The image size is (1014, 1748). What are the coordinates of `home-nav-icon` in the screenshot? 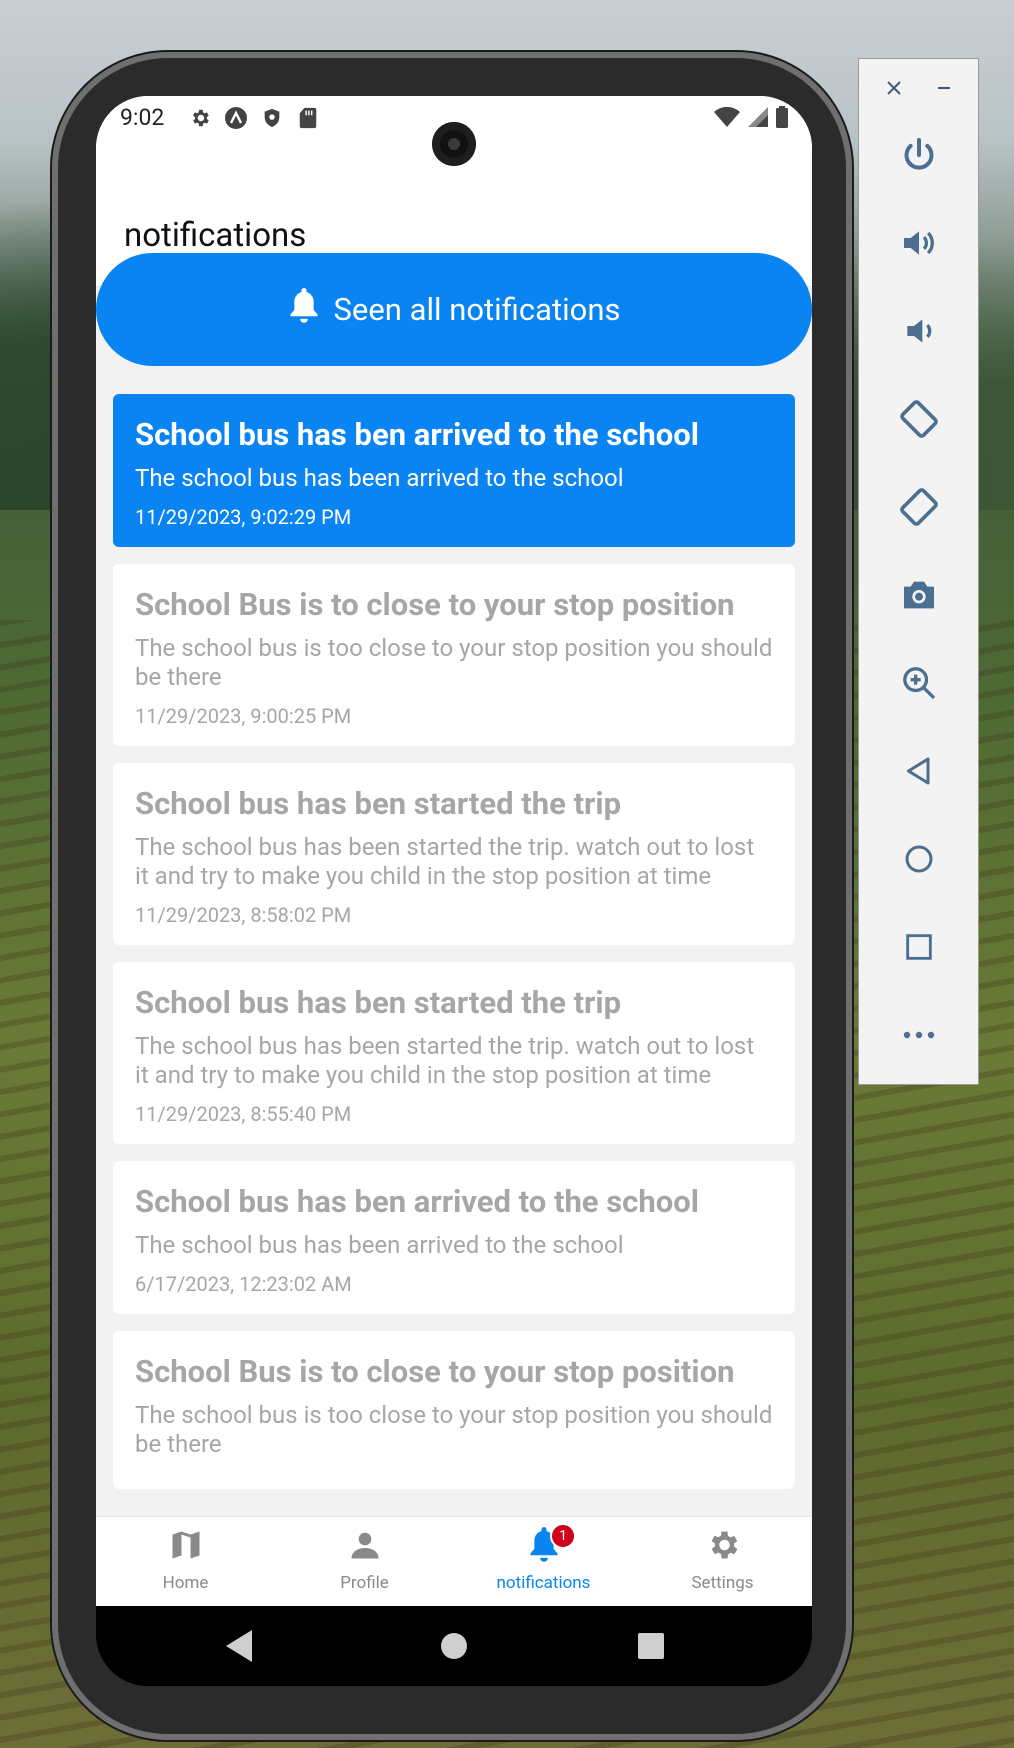 It's located at (454, 1648).